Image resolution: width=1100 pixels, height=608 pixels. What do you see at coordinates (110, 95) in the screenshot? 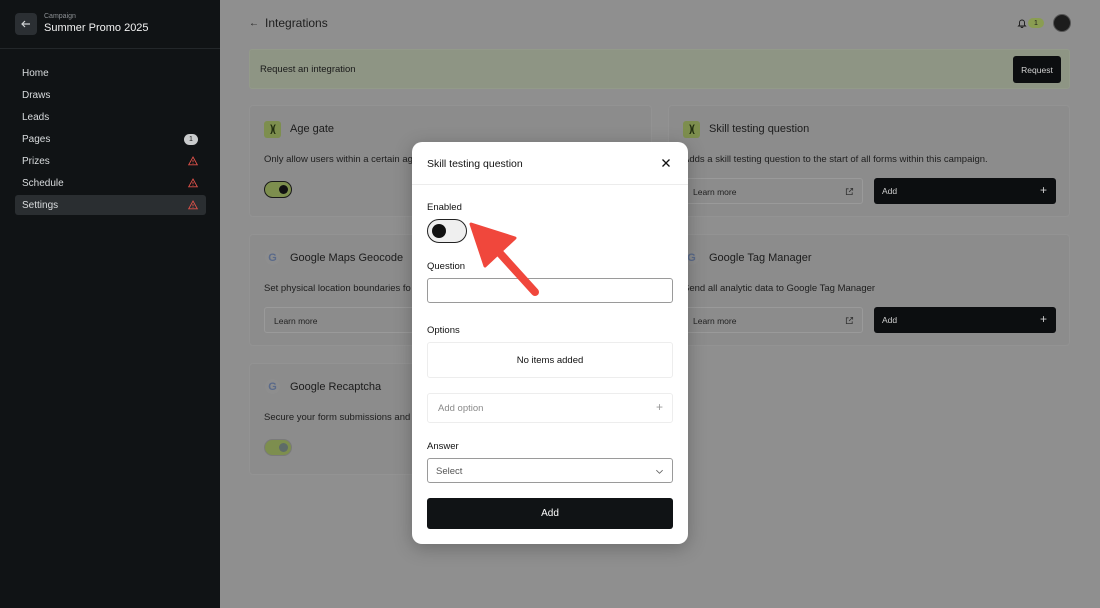
I see `sidebar-item-draws: Draws` at bounding box center [110, 95].